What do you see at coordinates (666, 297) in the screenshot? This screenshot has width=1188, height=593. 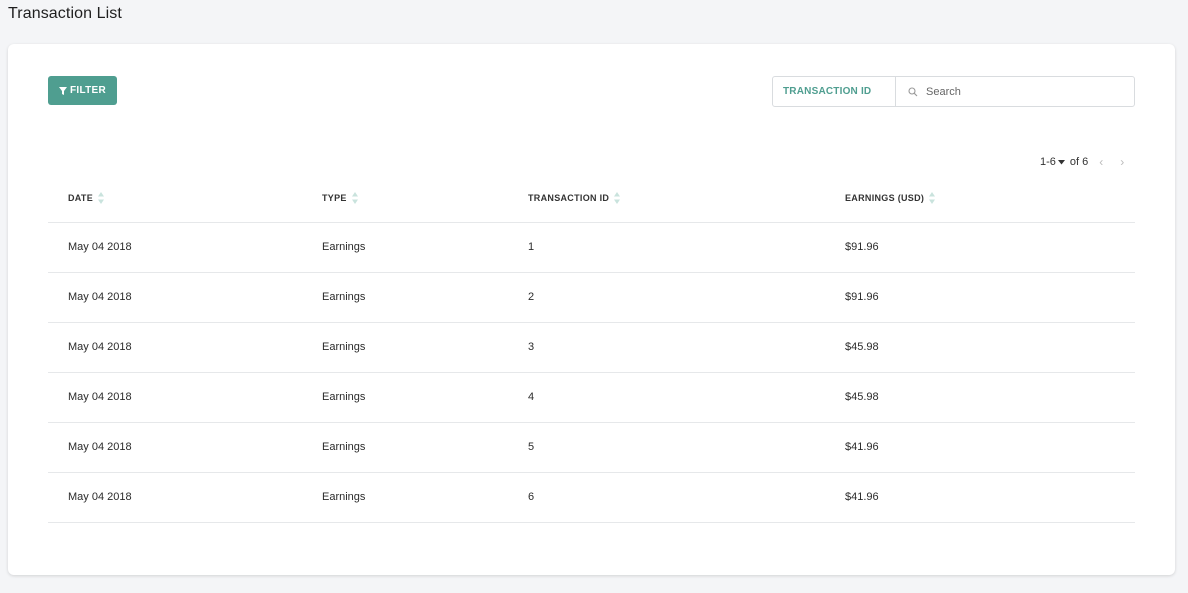 I see `cell-transaction-id: 2` at bounding box center [666, 297].